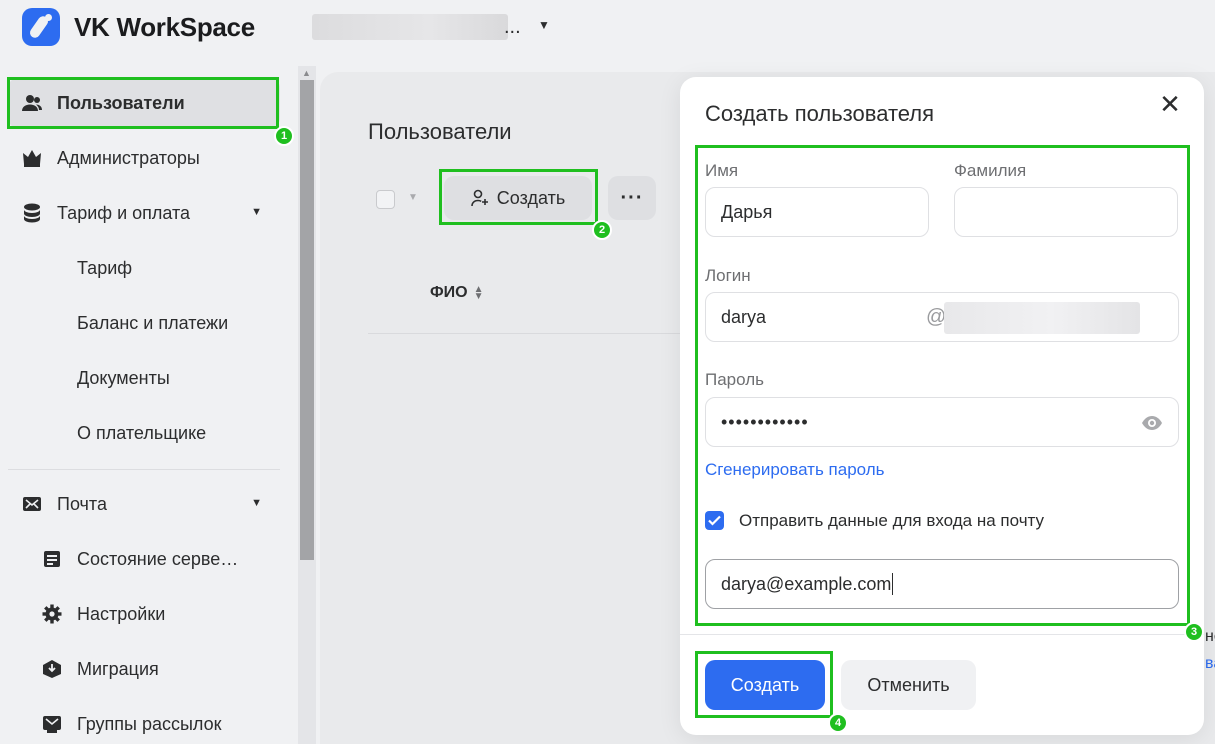  I want to click on sidebar-item-settings: Настройки, so click(144, 614).